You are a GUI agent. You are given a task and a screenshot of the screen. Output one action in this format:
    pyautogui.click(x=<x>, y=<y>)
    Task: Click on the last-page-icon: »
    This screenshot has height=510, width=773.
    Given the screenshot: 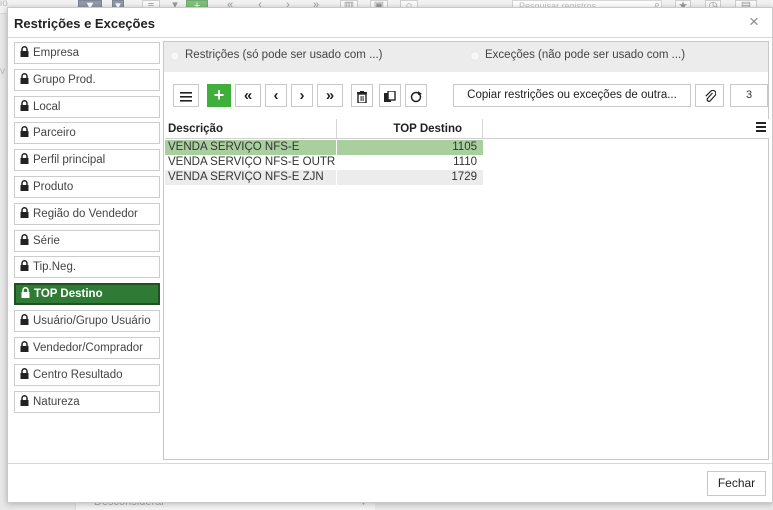 What is the action you would take?
    pyautogui.click(x=330, y=95)
    